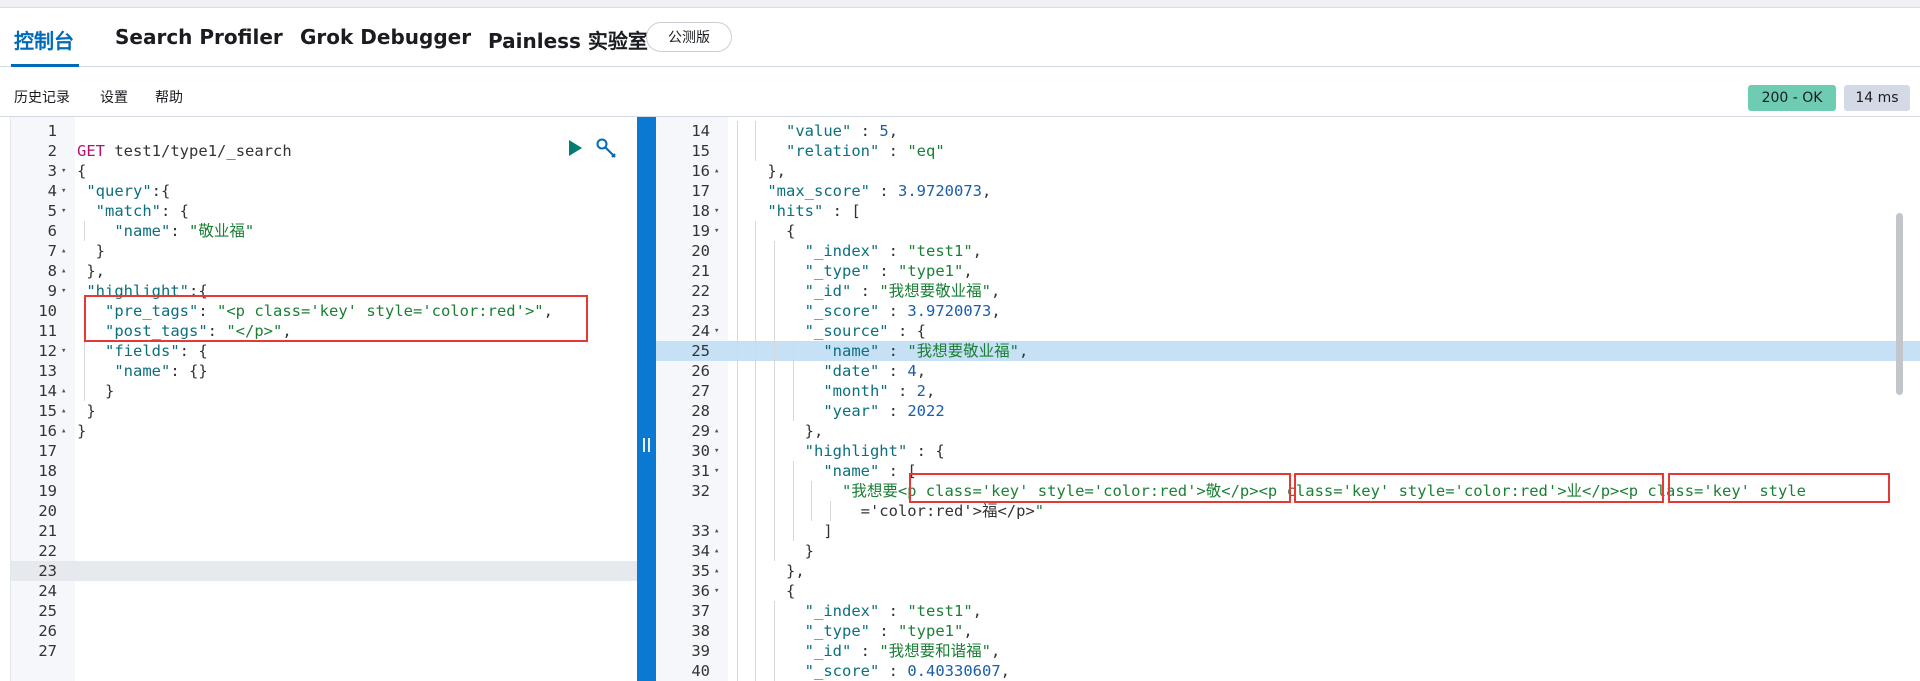  Describe the element at coordinates (385, 37) in the screenshot. I see `tab-grok-debugger: Grok Debugger` at that location.